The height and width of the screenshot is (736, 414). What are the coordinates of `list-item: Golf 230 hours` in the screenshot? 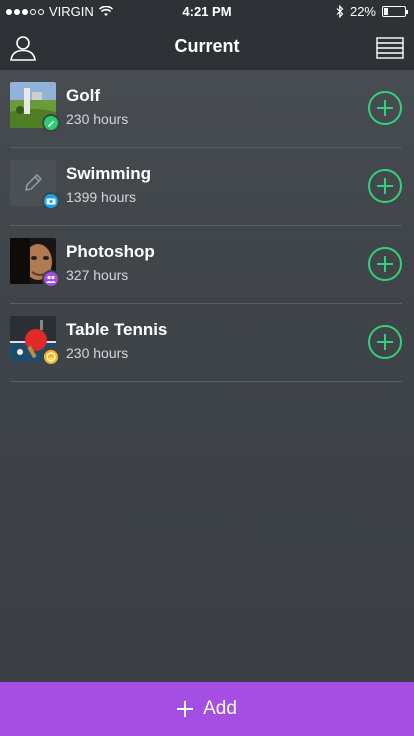 It's located at (207, 109).